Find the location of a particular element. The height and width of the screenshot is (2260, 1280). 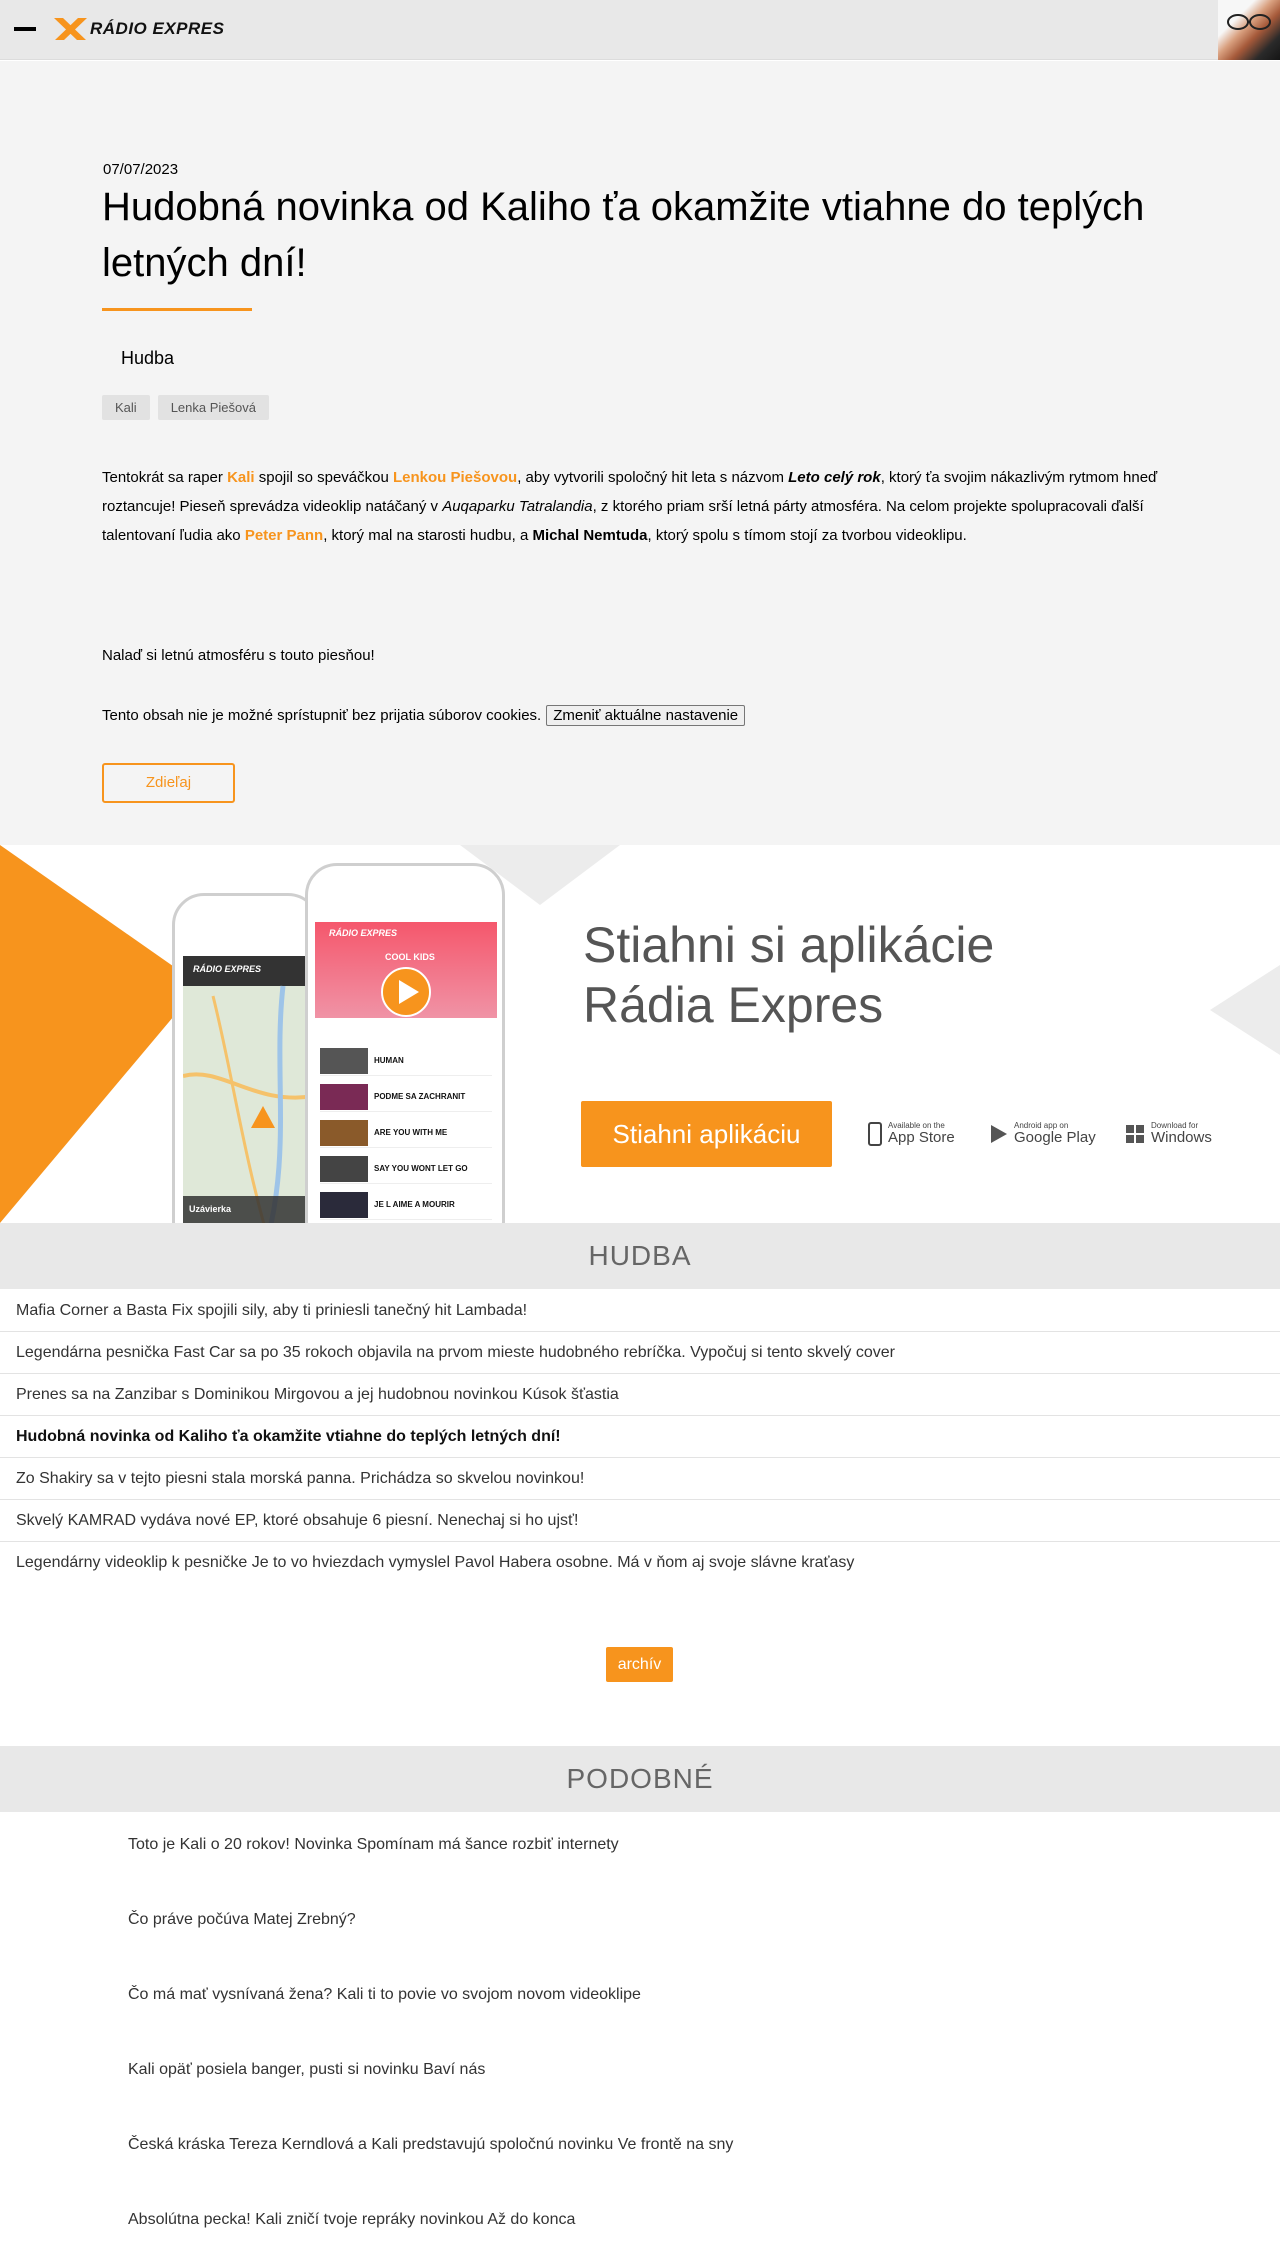

phone-back-logo: RÁDIO EXPRES is located at coordinates (227, 969).